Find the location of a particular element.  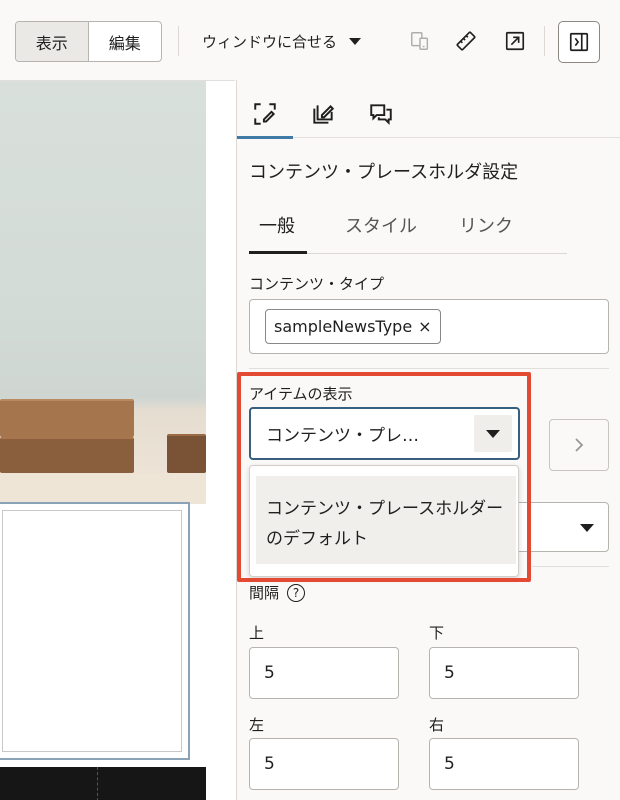

chevron-right-icon is located at coordinates (579, 445).